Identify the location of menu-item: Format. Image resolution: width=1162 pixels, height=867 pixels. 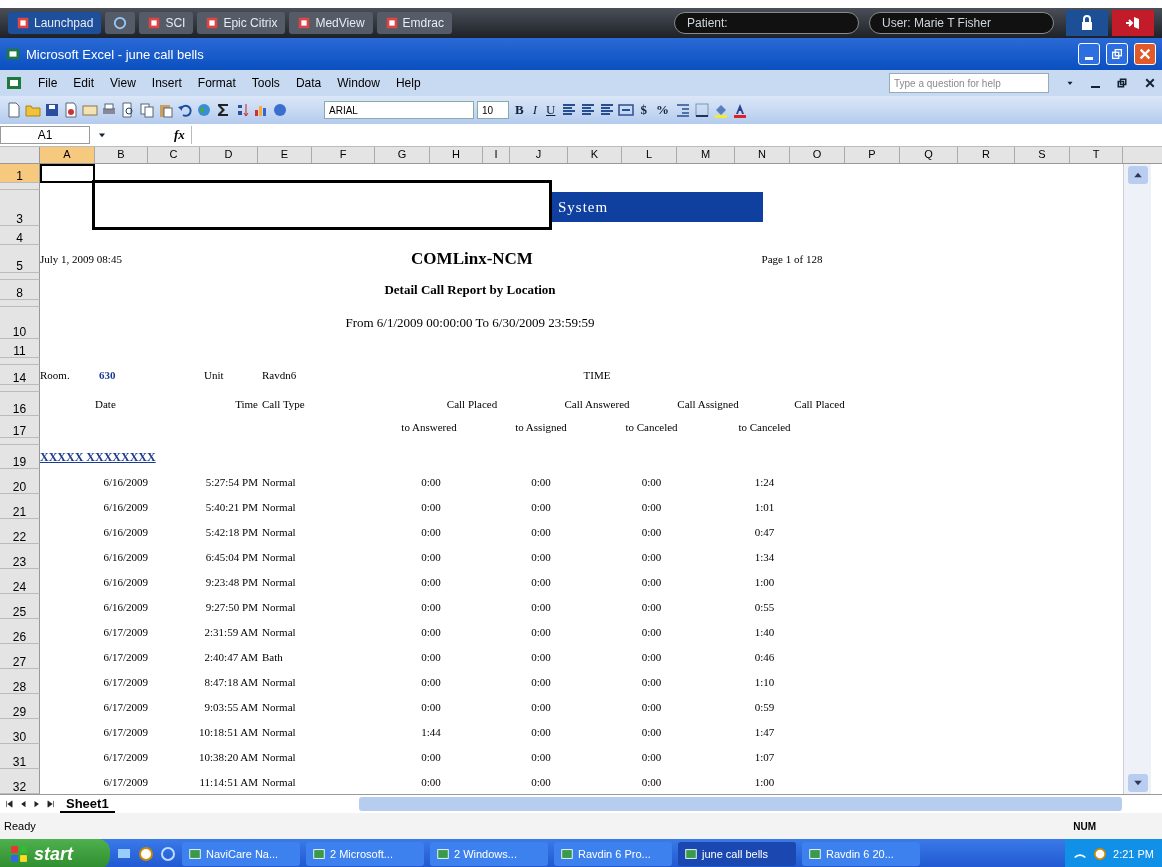
(216, 83).